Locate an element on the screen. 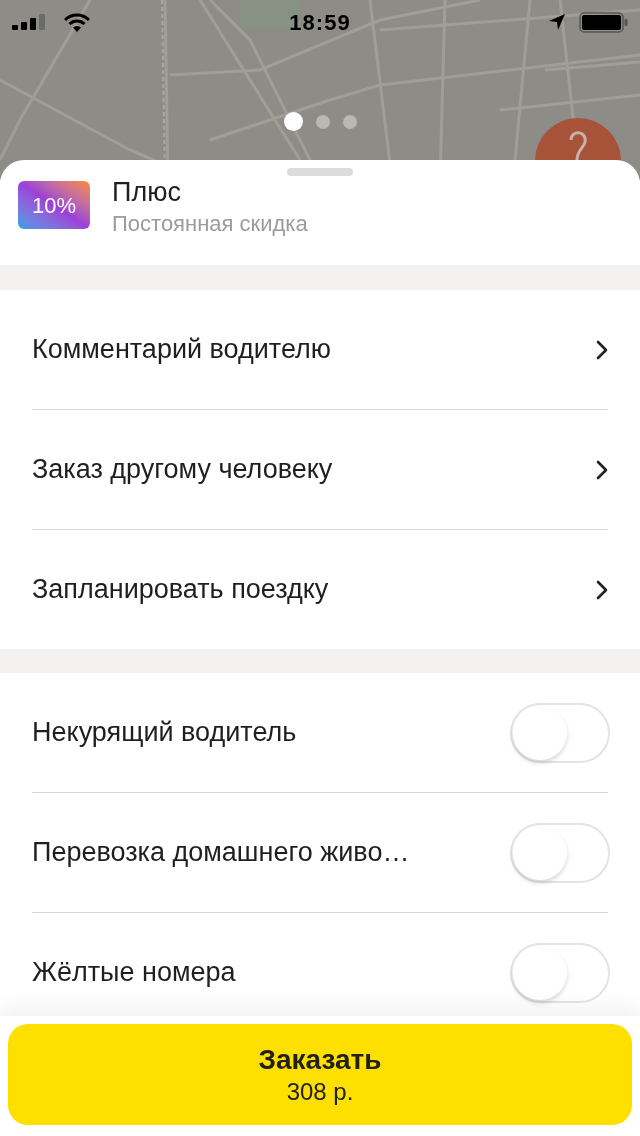 The width and height of the screenshot is (640, 1136). status-time: 18:59 is located at coordinates (320, 22).